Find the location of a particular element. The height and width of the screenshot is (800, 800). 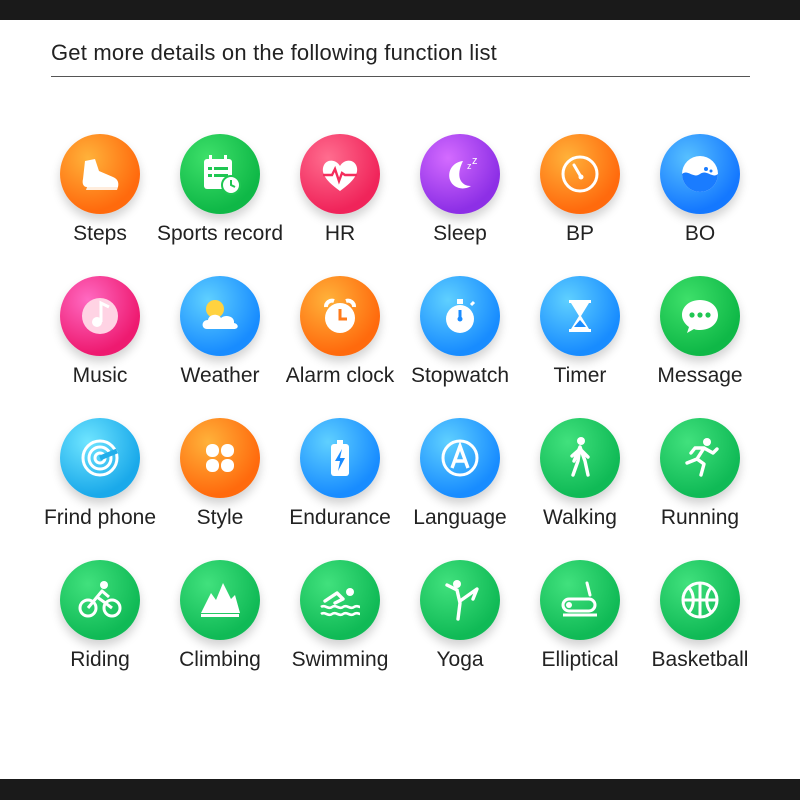

heart-rate-icon is located at coordinates (340, 174).